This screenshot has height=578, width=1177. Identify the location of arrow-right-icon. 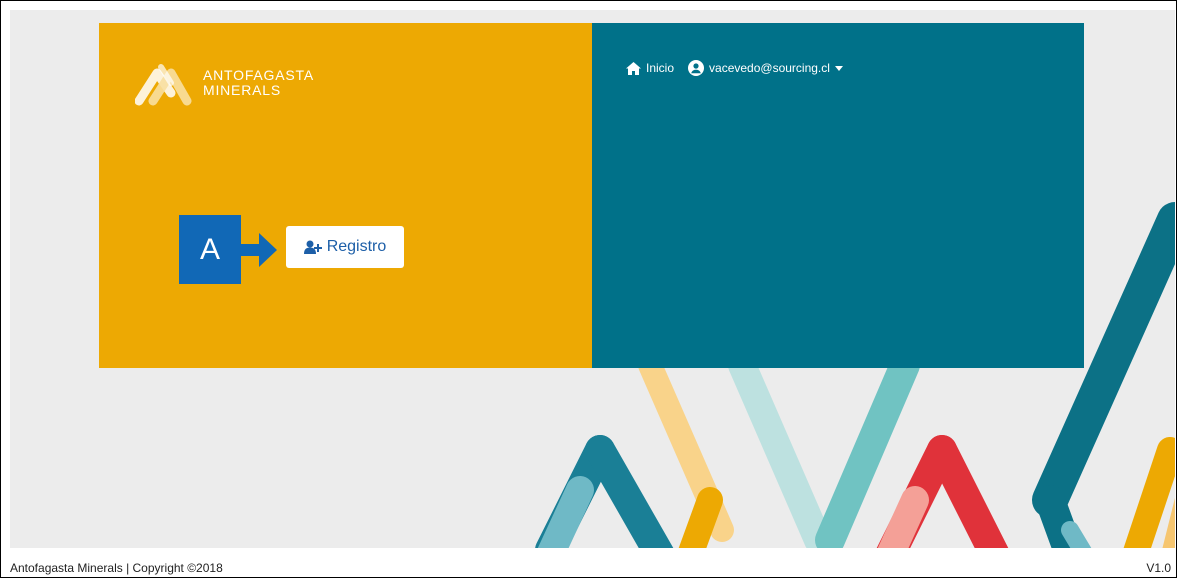
(259, 250).